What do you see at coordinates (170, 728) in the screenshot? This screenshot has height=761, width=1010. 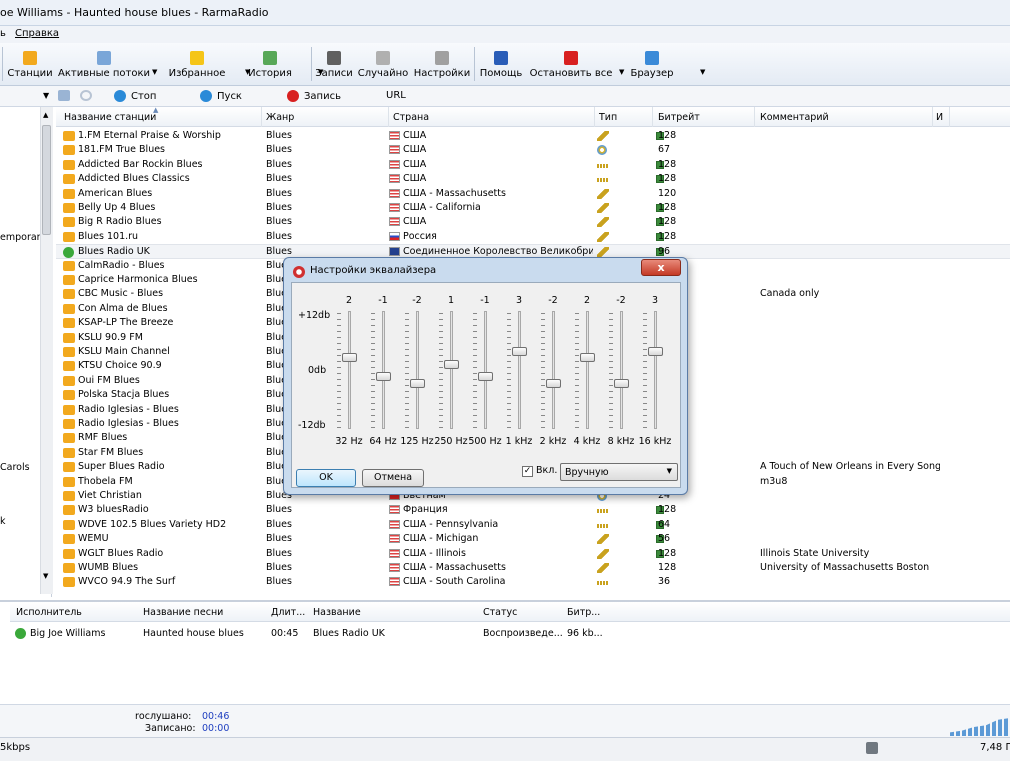 I see `recorded-label: Записано:` at bounding box center [170, 728].